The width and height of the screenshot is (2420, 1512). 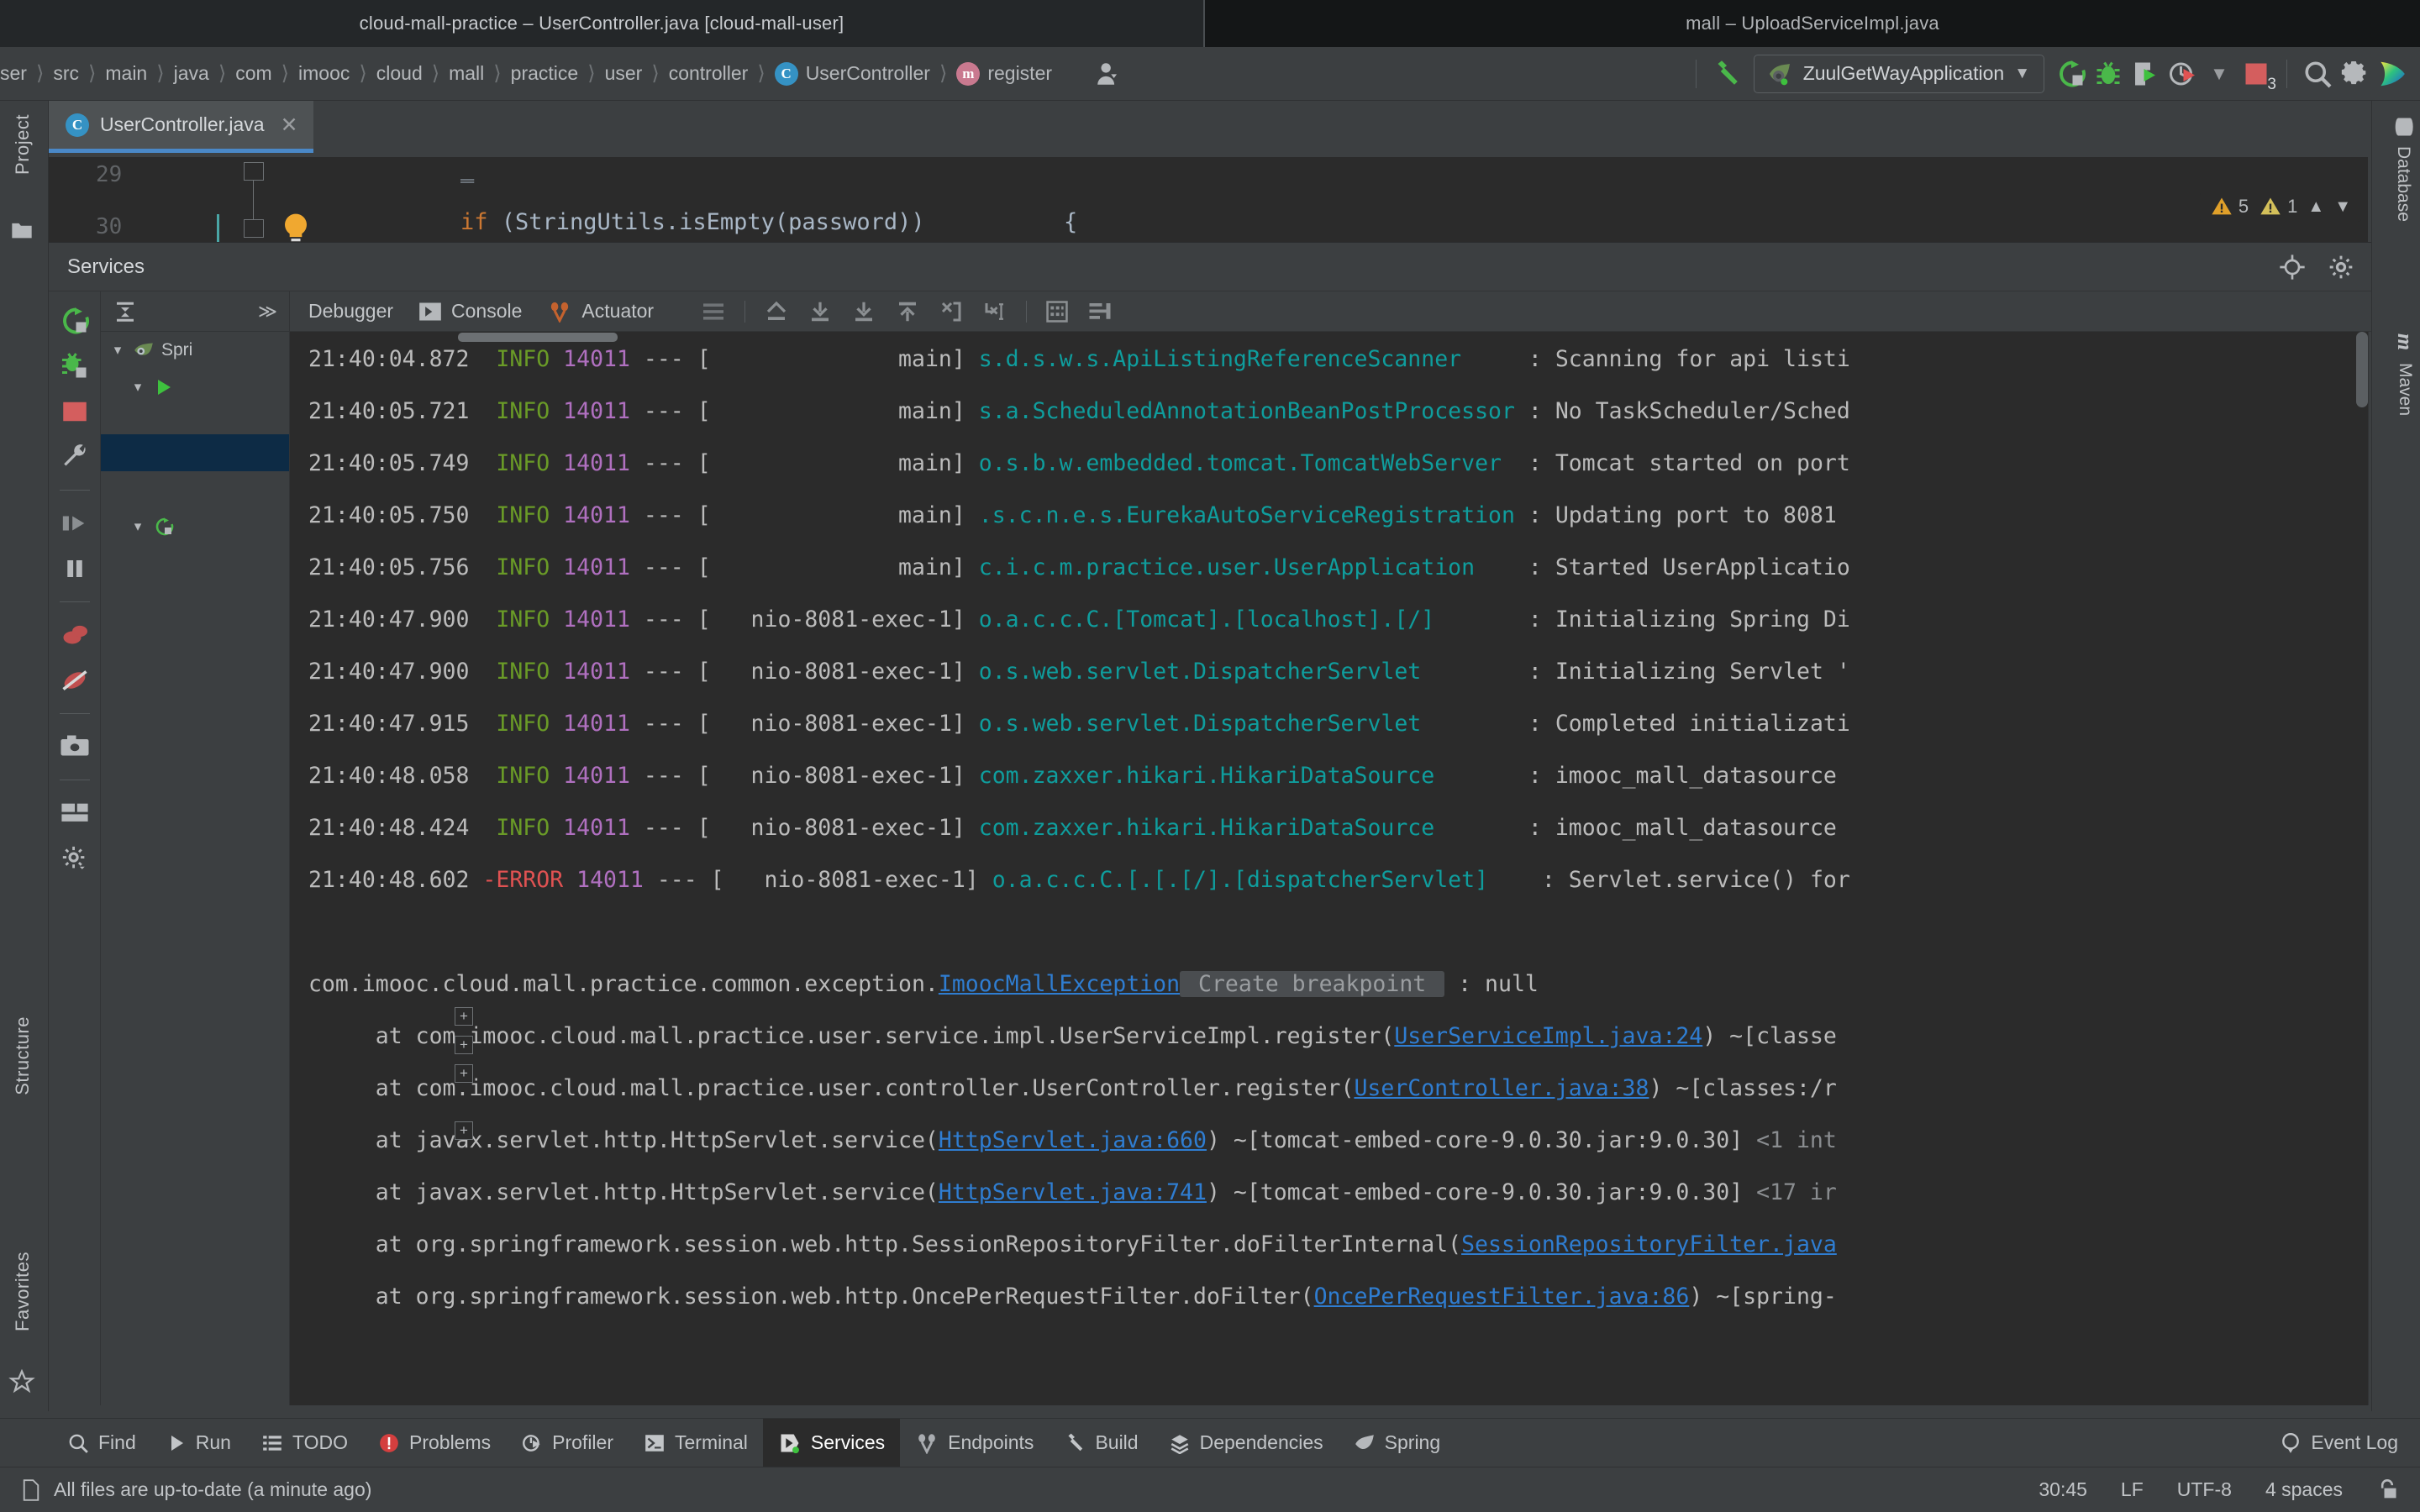 What do you see at coordinates (195, 848) in the screenshot?
I see `services-tree: ≫ ▾ Spri ▾ ▾` at bounding box center [195, 848].